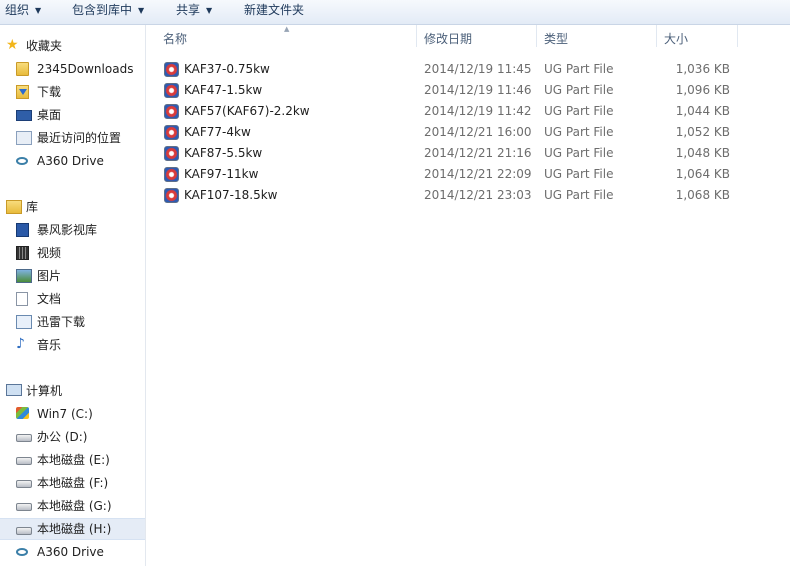  Describe the element at coordinates (231, 195) in the screenshot. I see `file-name: KAF107-18.5kw` at that location.